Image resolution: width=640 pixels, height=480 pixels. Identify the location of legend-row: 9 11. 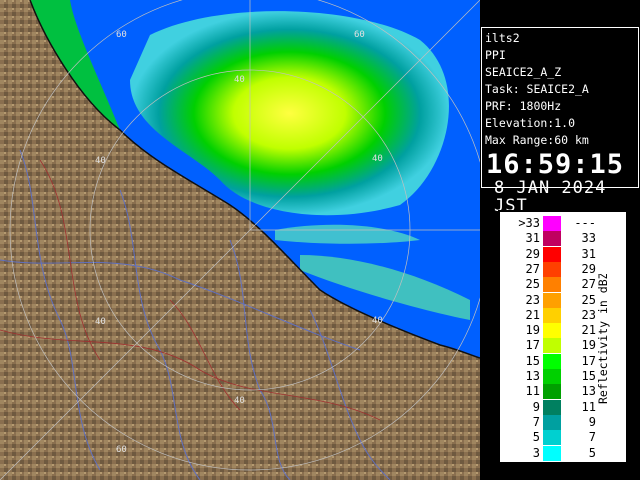
(548, 407).